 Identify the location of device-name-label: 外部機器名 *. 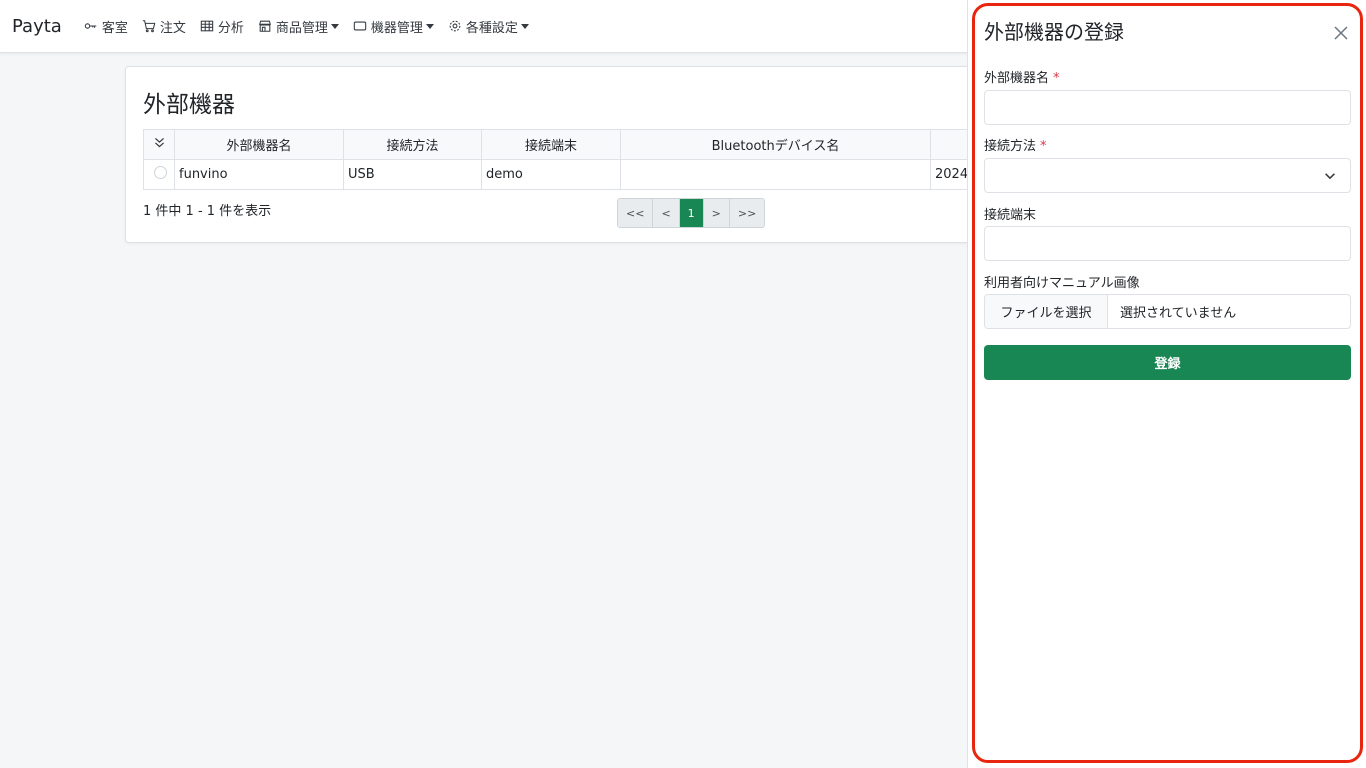
(1022, 76).